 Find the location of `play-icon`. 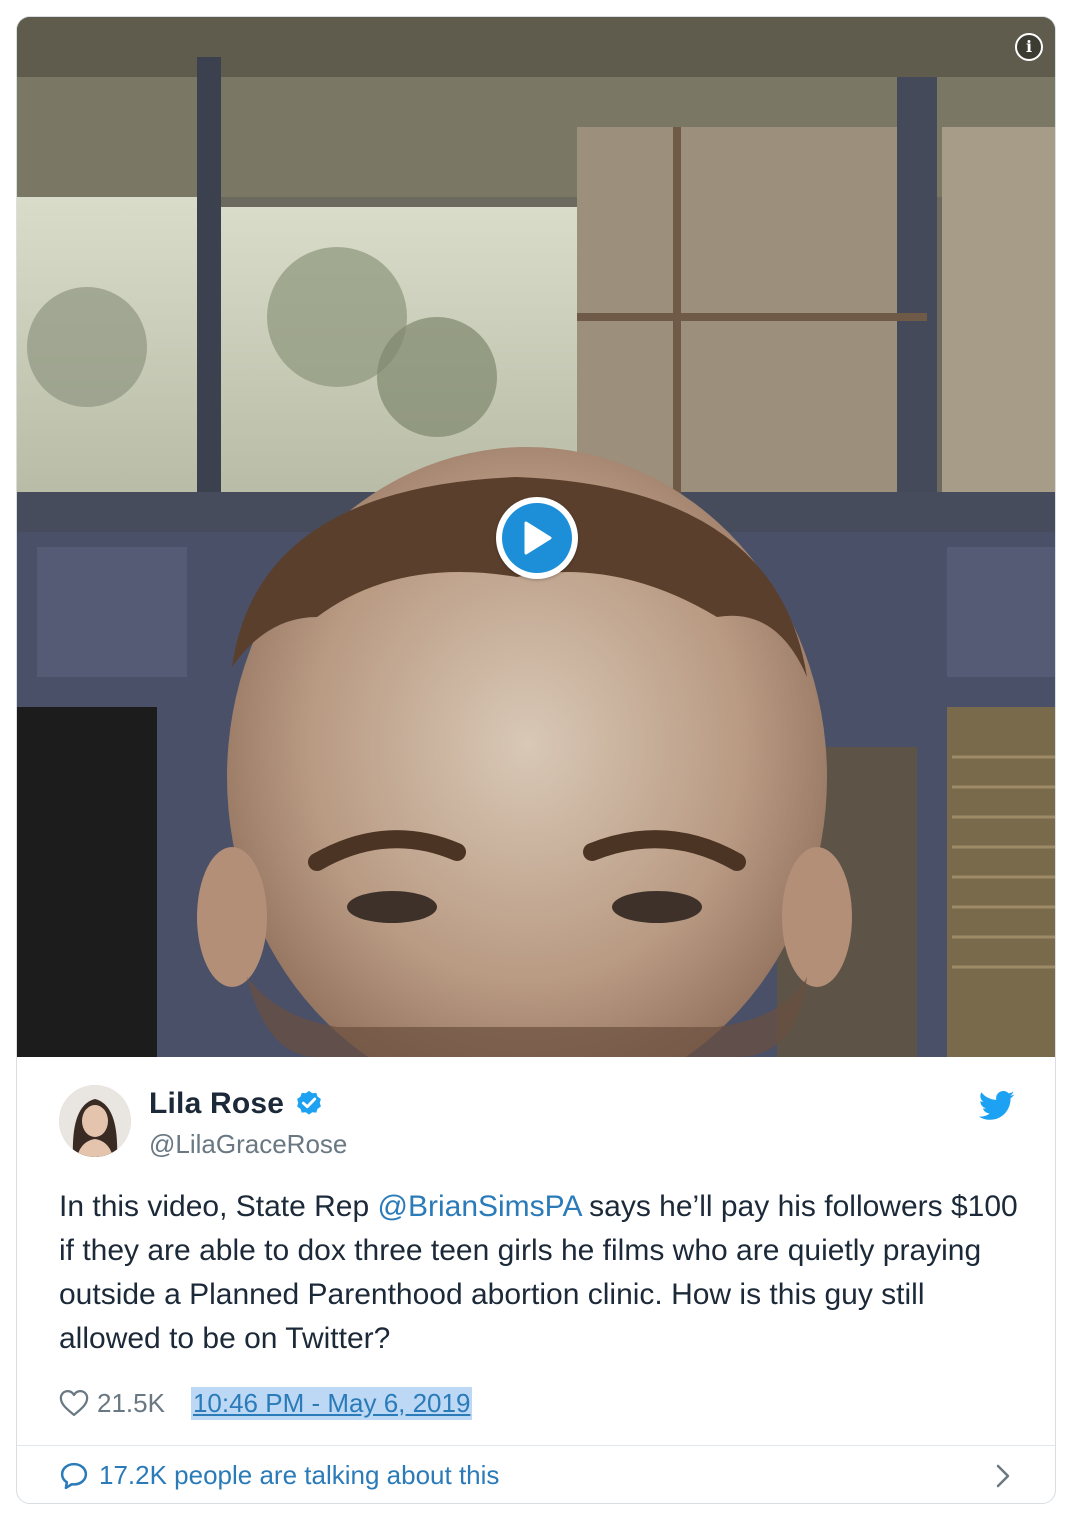

play-icon is located at coordinates (538, 538).